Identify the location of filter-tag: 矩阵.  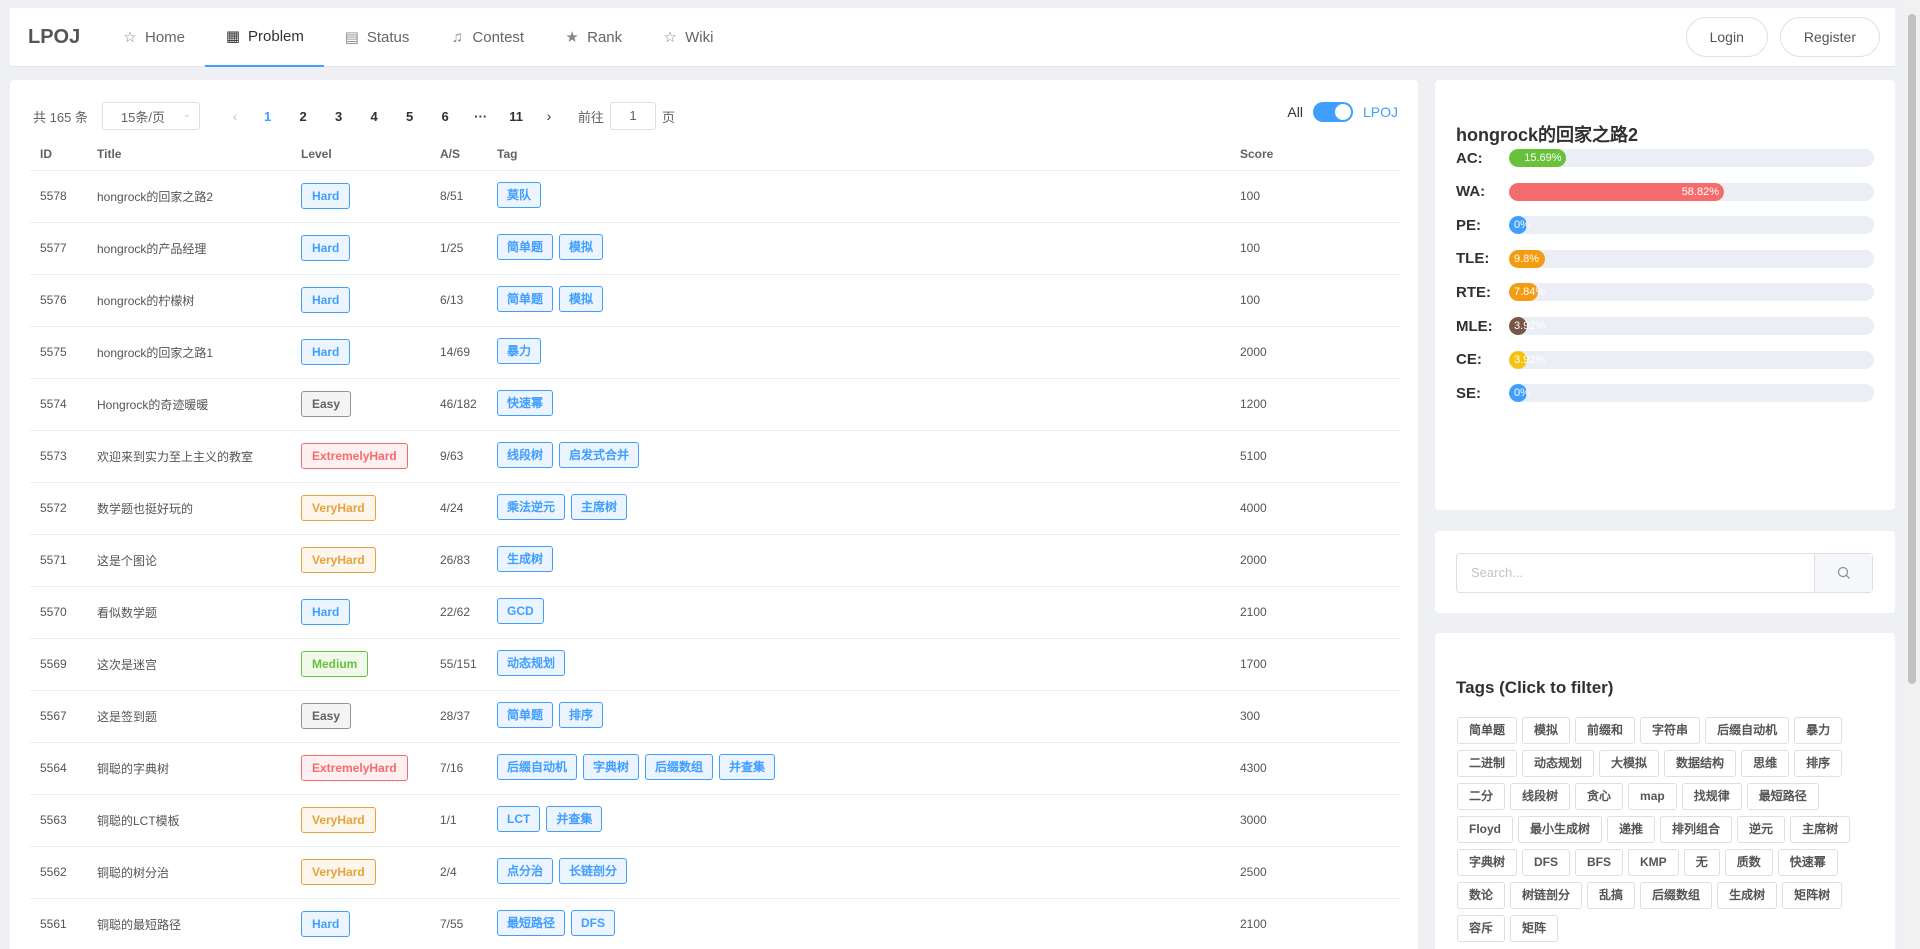
(1534, 928).